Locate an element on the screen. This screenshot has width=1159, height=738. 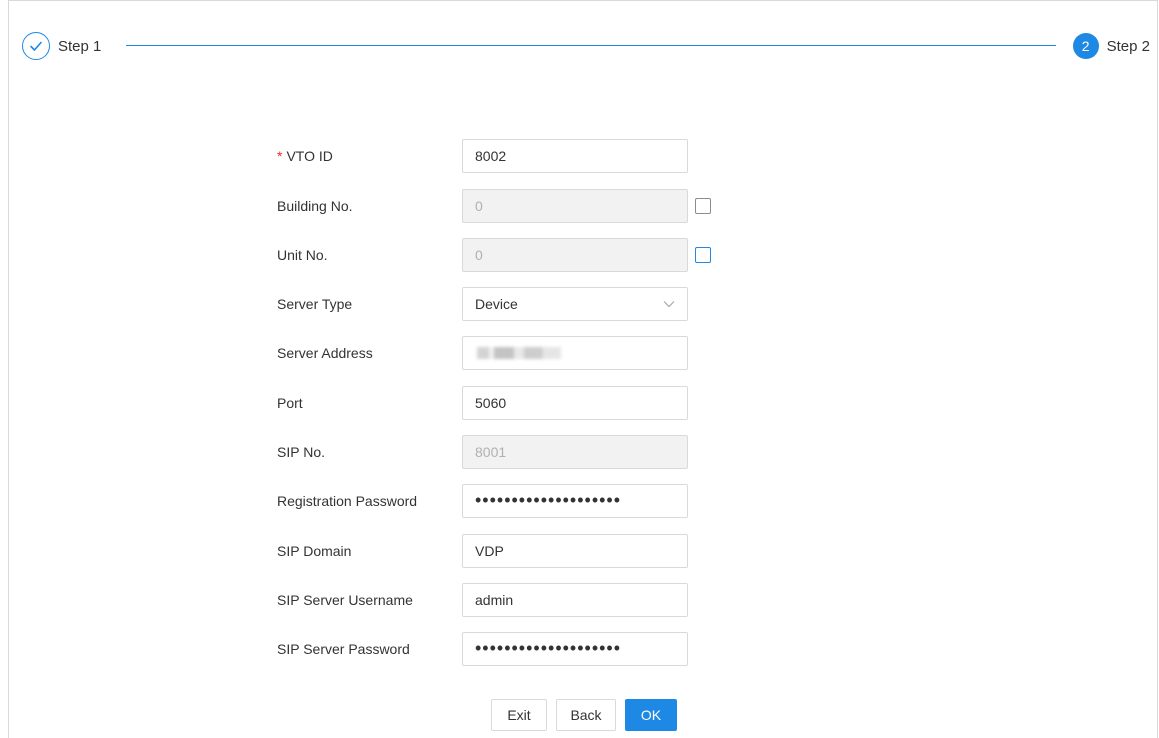
sip-server-username-label: SIP Server Username is located at coordinates (345, 600).